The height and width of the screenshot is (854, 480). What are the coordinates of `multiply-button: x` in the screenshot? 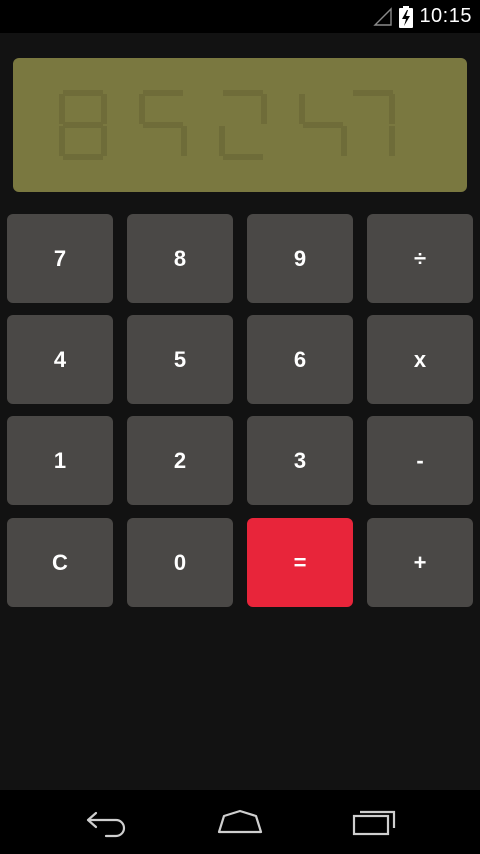 It's located at (420, 359).